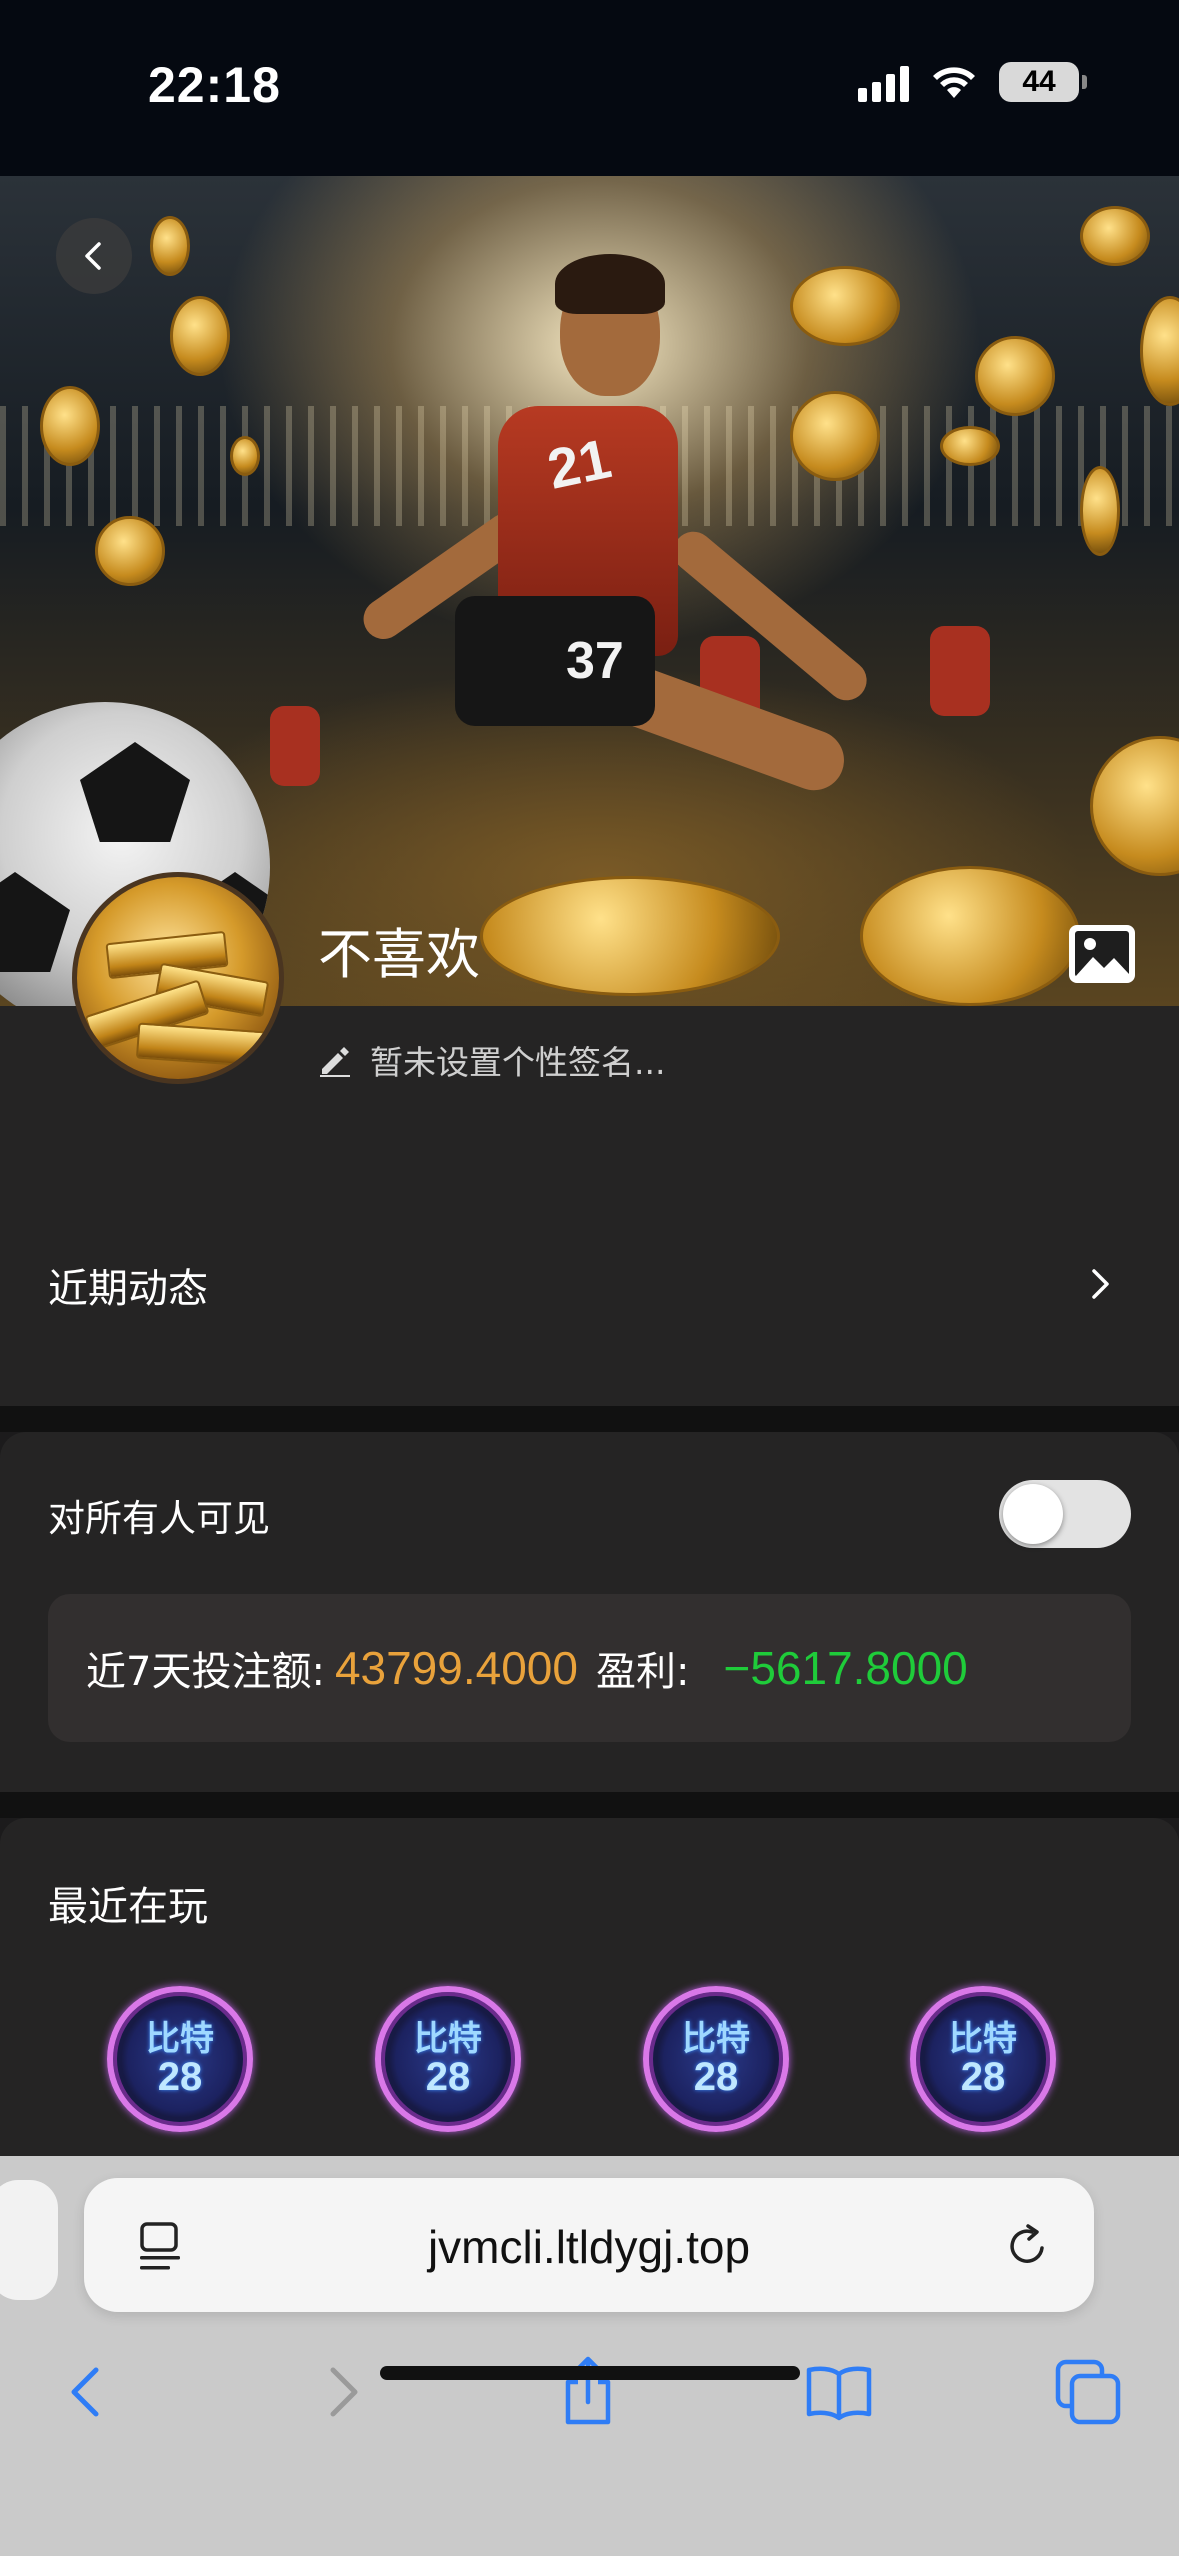 The image size is (1179, 2556). What do you see at coordinates (839, 2392) in the screenshot?
I see `bookmarks-icon` at bounding box center [839, 2392].